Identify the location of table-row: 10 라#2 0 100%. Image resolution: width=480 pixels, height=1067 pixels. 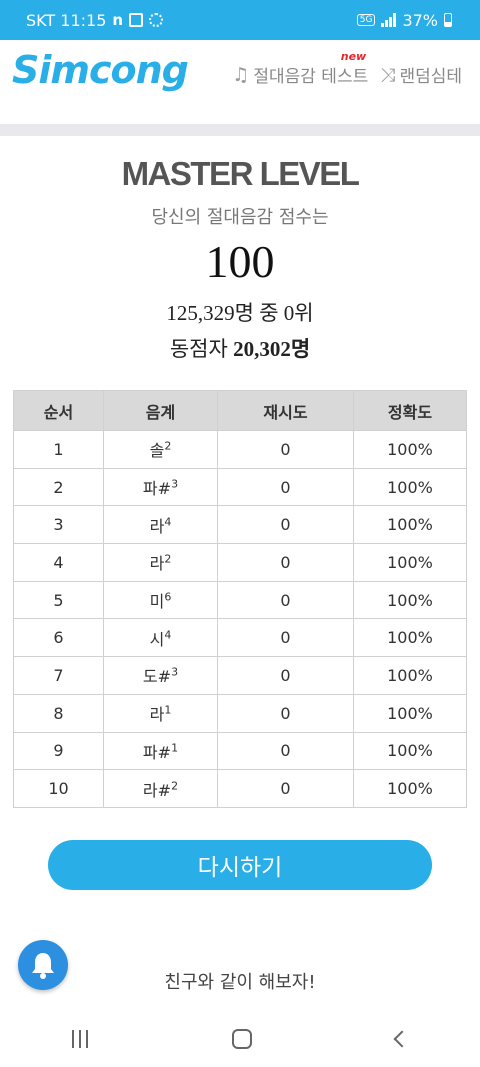
(240, 788).